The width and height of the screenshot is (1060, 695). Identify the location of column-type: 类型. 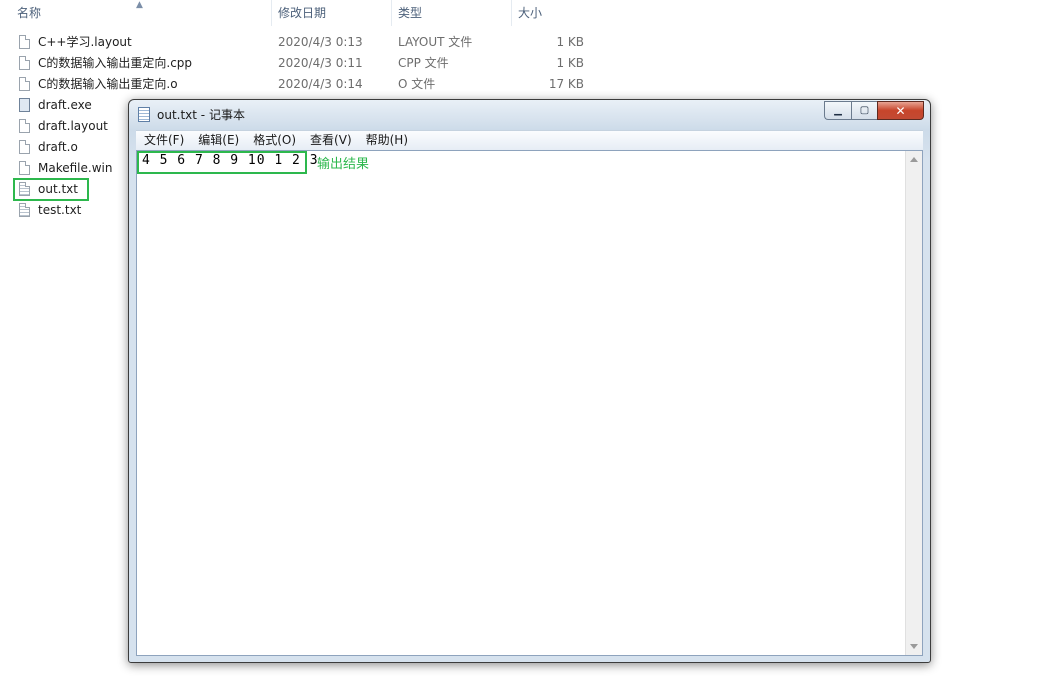
(452, 13).